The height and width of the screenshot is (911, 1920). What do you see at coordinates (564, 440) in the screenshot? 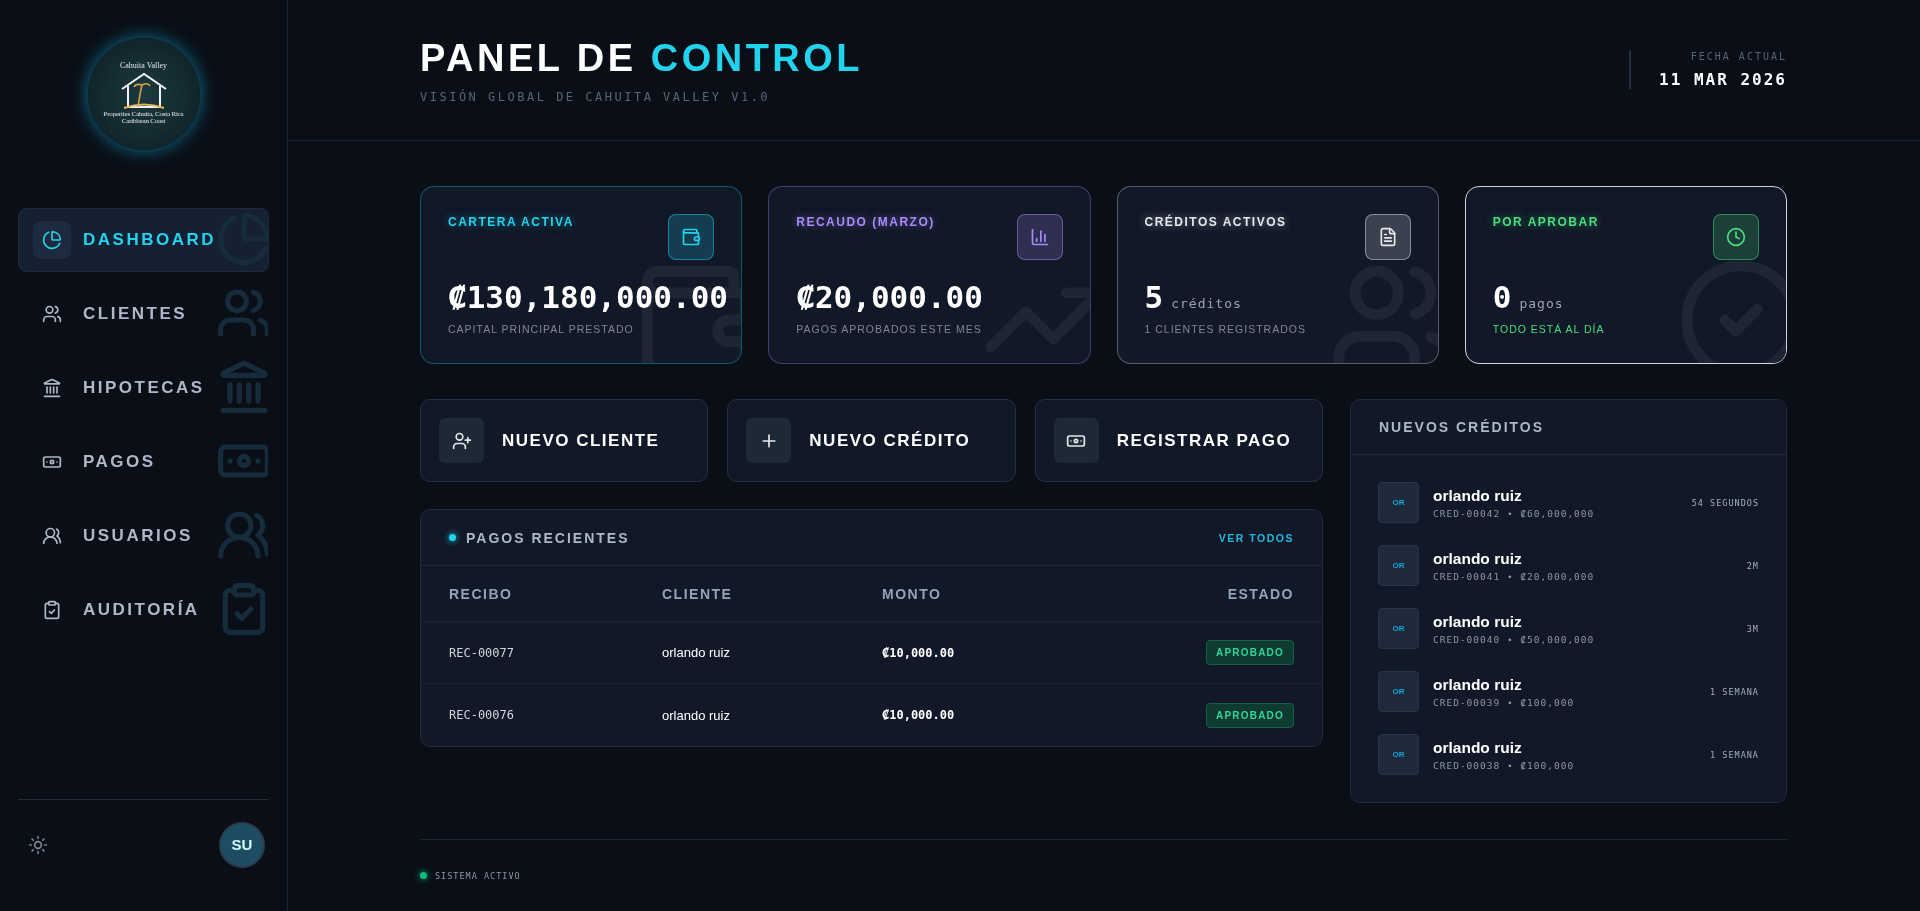
I see `action-button: NUEVO CLIENTE` at bounding box center [564, 440].